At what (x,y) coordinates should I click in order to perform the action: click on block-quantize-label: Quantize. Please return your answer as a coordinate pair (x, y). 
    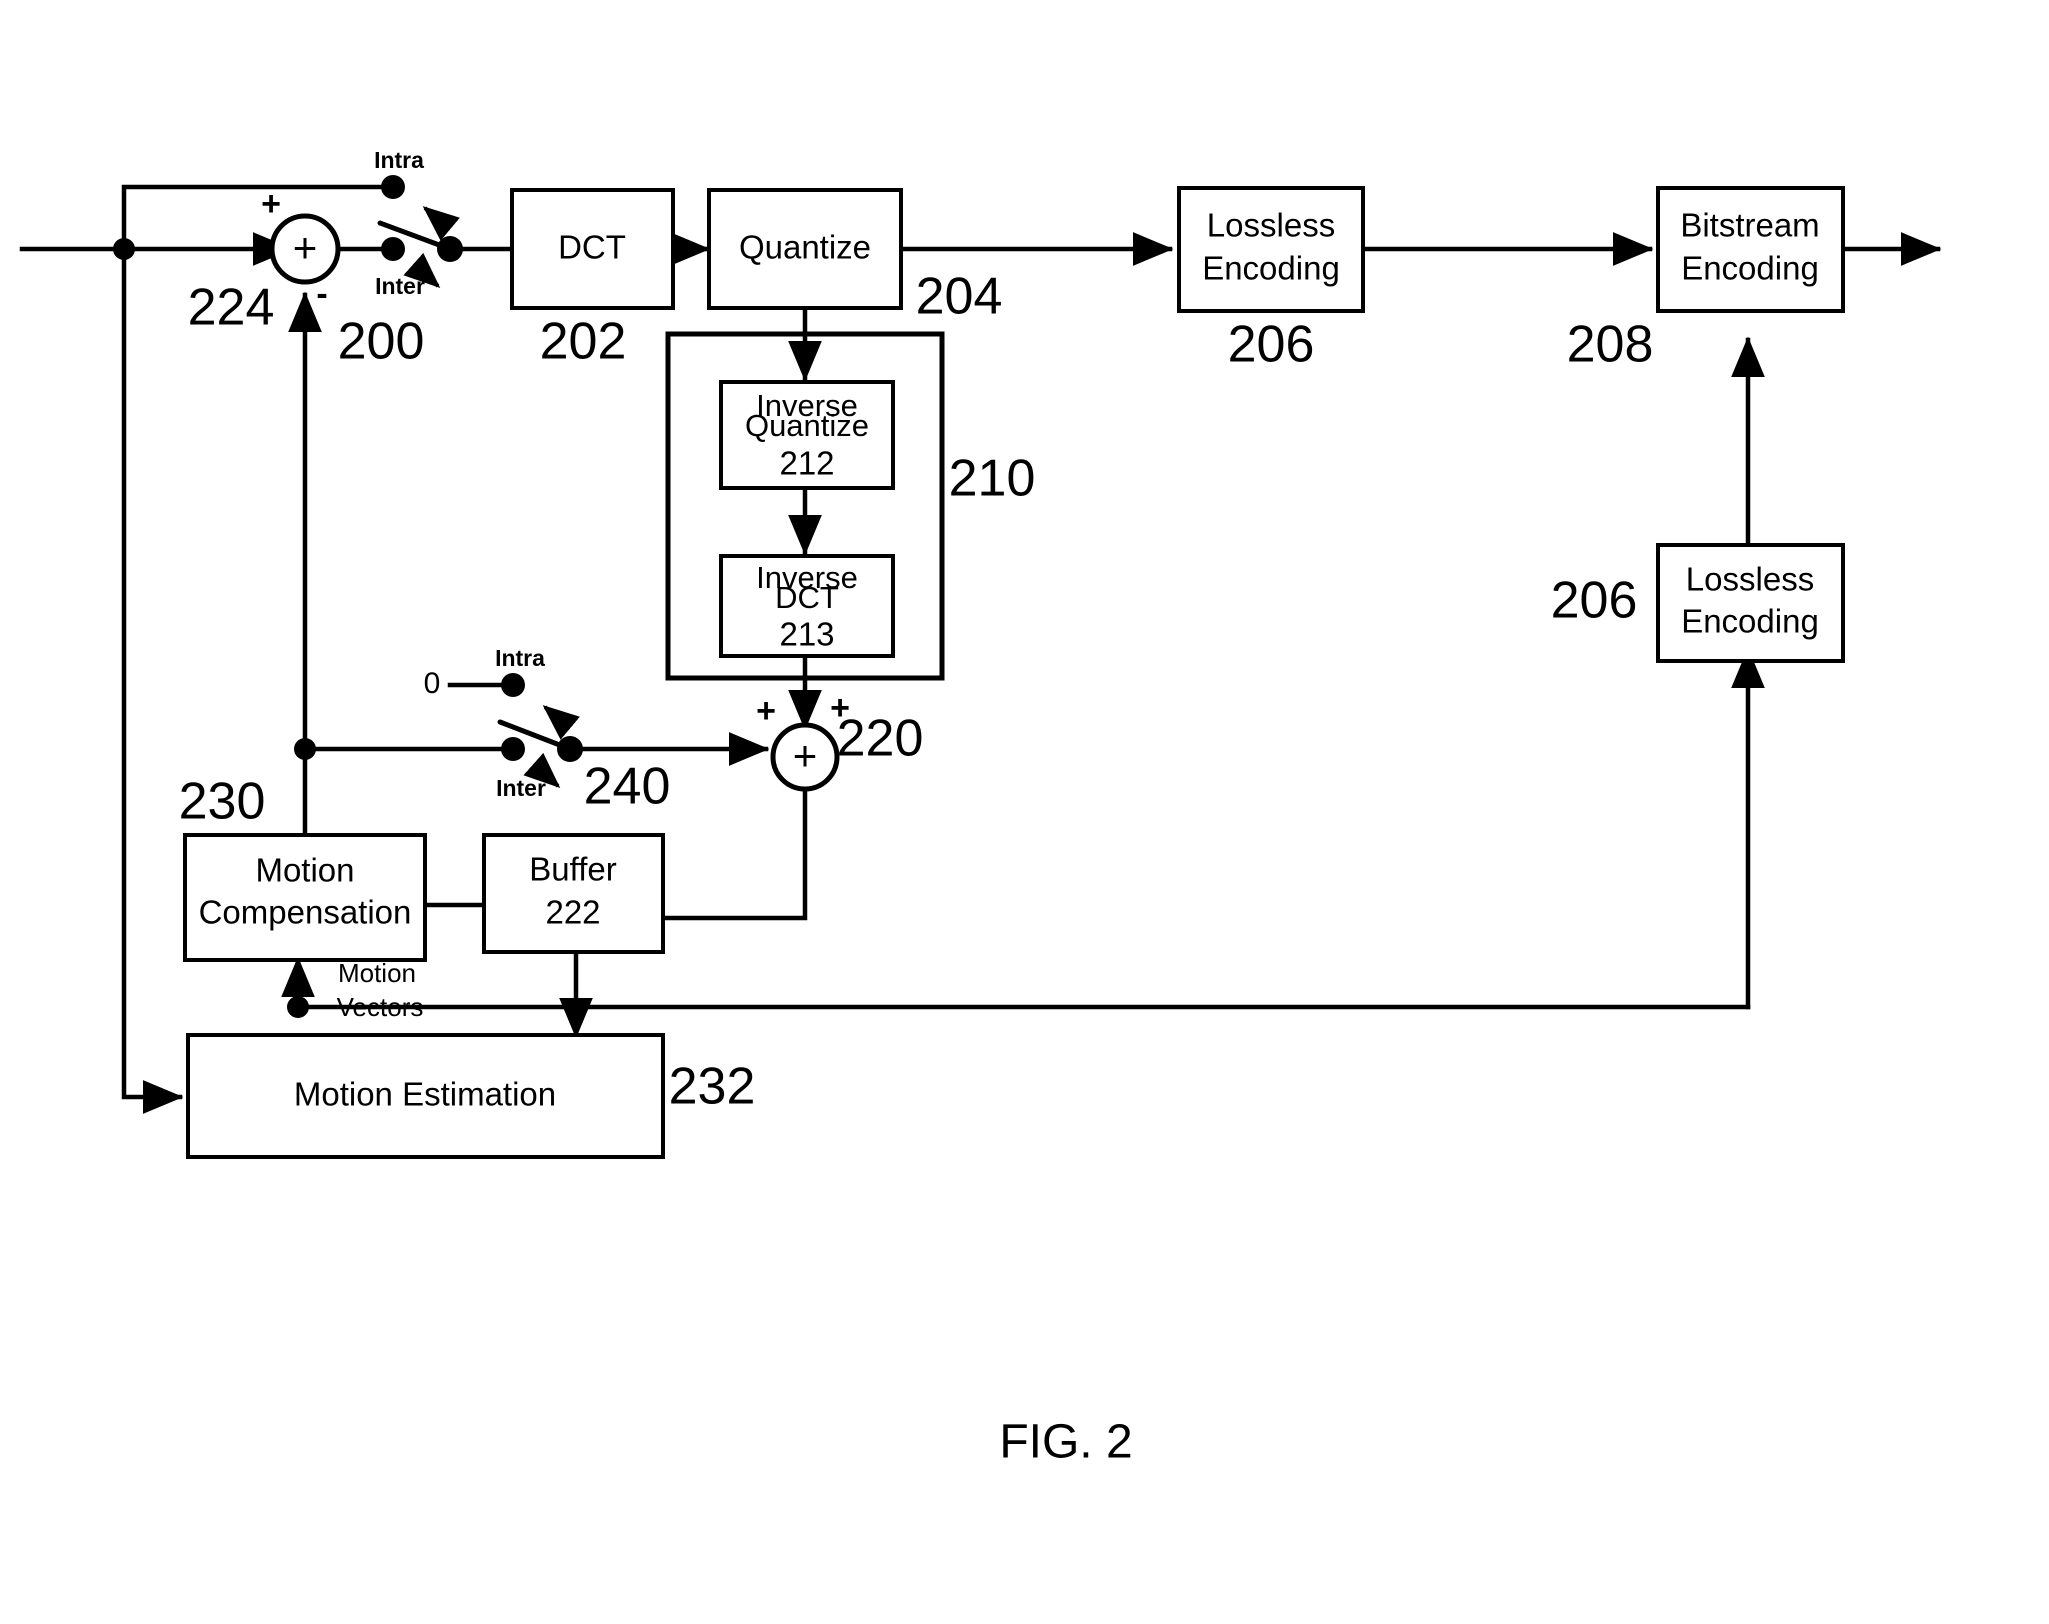
    Looking at the image, I should click on (805, 247).